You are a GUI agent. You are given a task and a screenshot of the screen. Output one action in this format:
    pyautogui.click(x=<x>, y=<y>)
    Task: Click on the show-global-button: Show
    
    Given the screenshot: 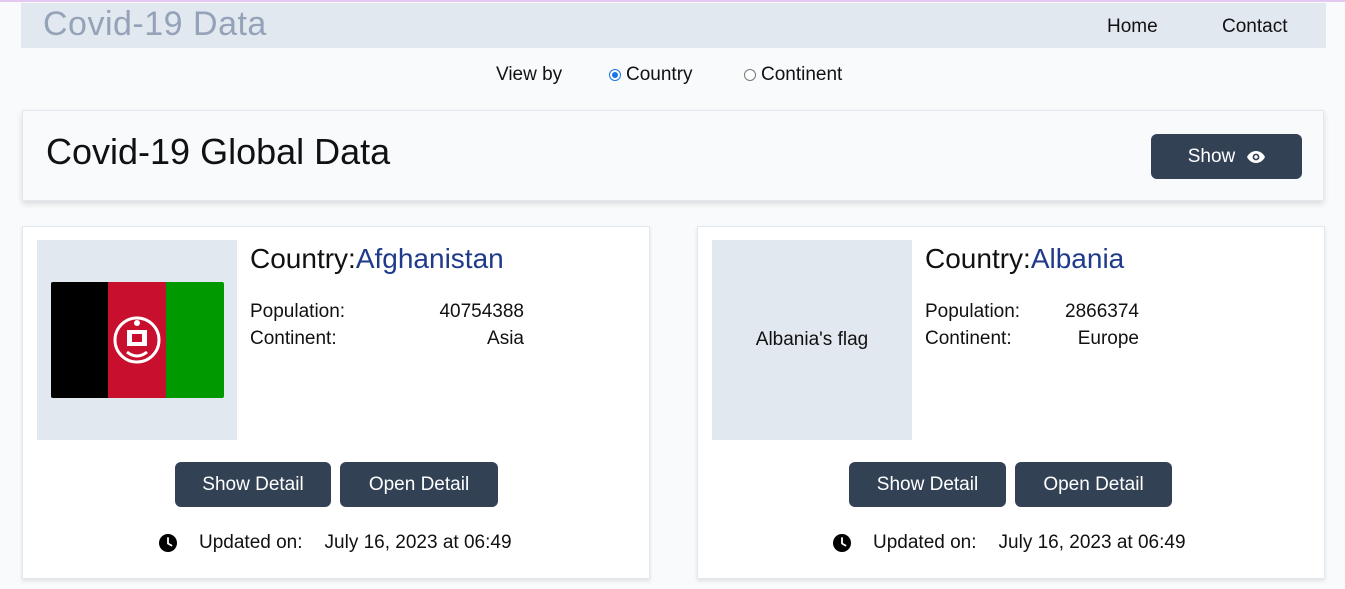 What is the action you would take?
    pyautogui.click(x=1226, y=156)
    